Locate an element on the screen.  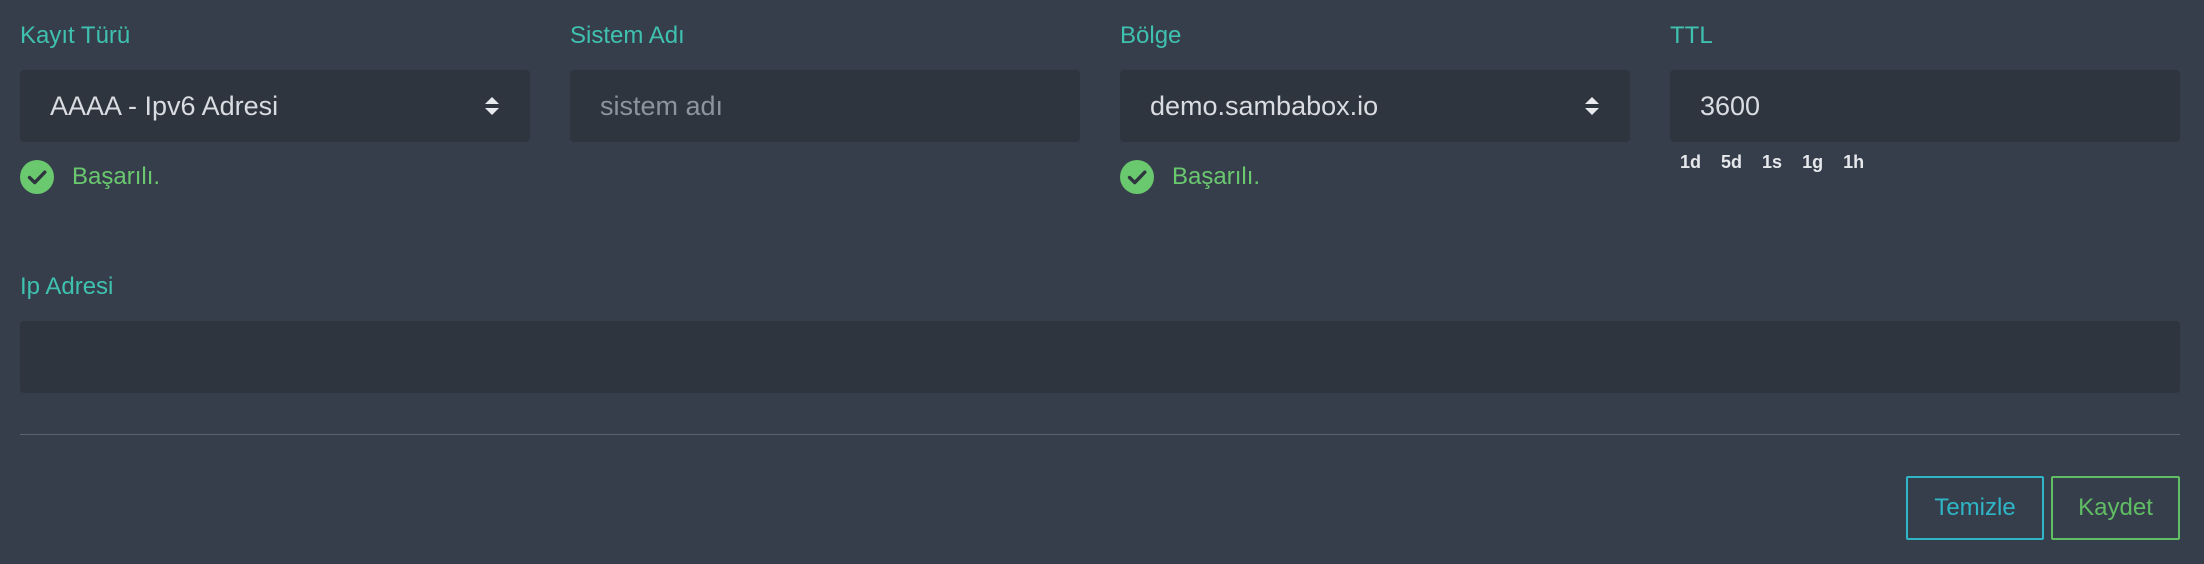
system-name-label: Sistem Adı is located at coordinates (627, 35).